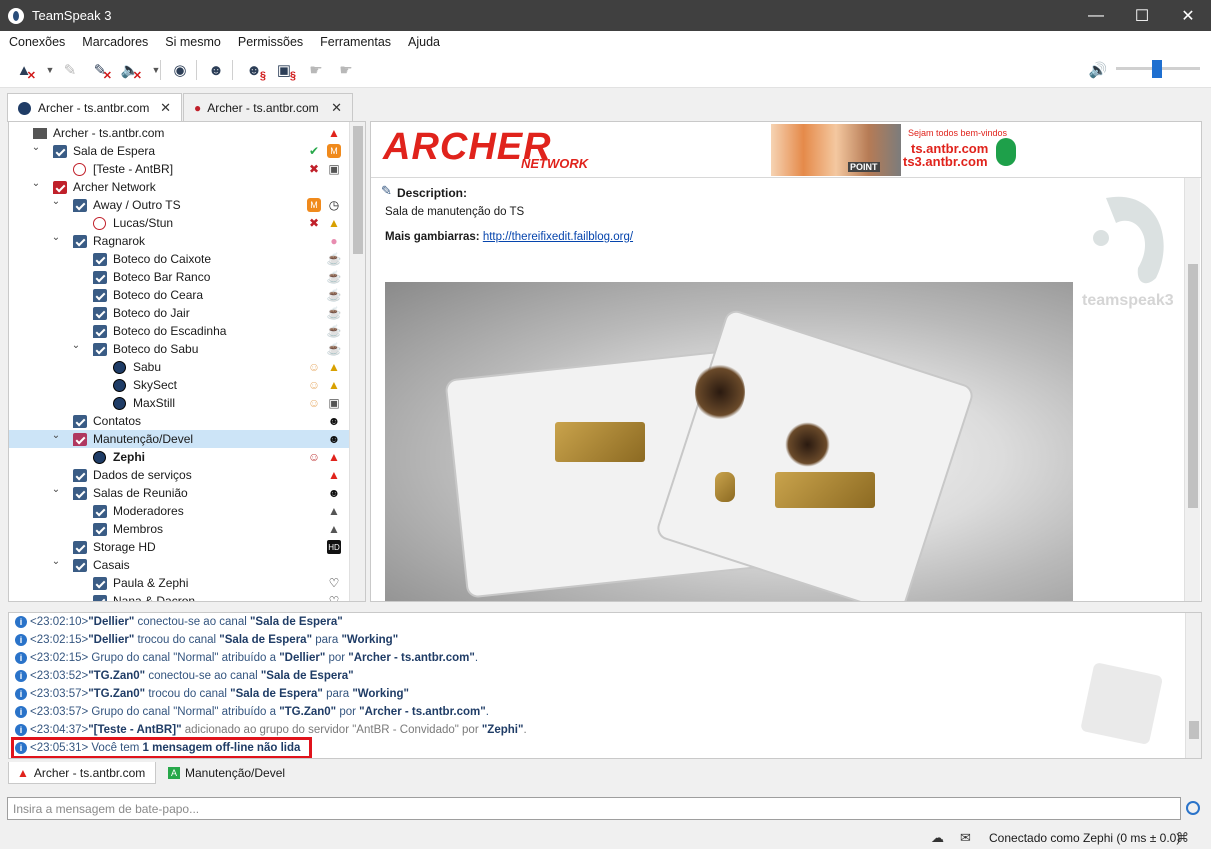 This screenshot has width=1211, height=849. Describe the element at coordinates (424, 42) in the screenshot. I see `menu-ajuda: Ajuda` at that location.